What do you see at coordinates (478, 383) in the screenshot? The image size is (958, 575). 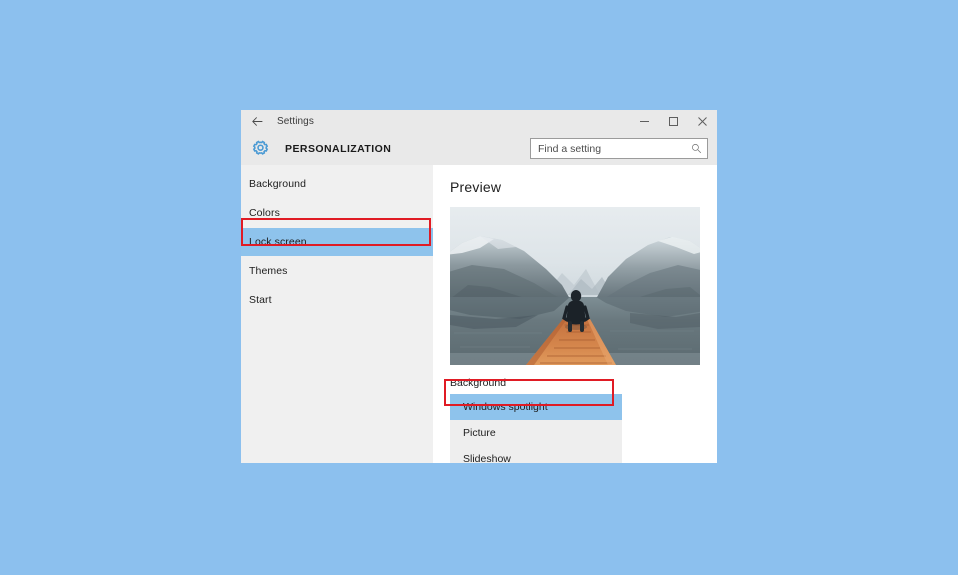 I see `background-section-label: Background` at bounding box center [478, 383].